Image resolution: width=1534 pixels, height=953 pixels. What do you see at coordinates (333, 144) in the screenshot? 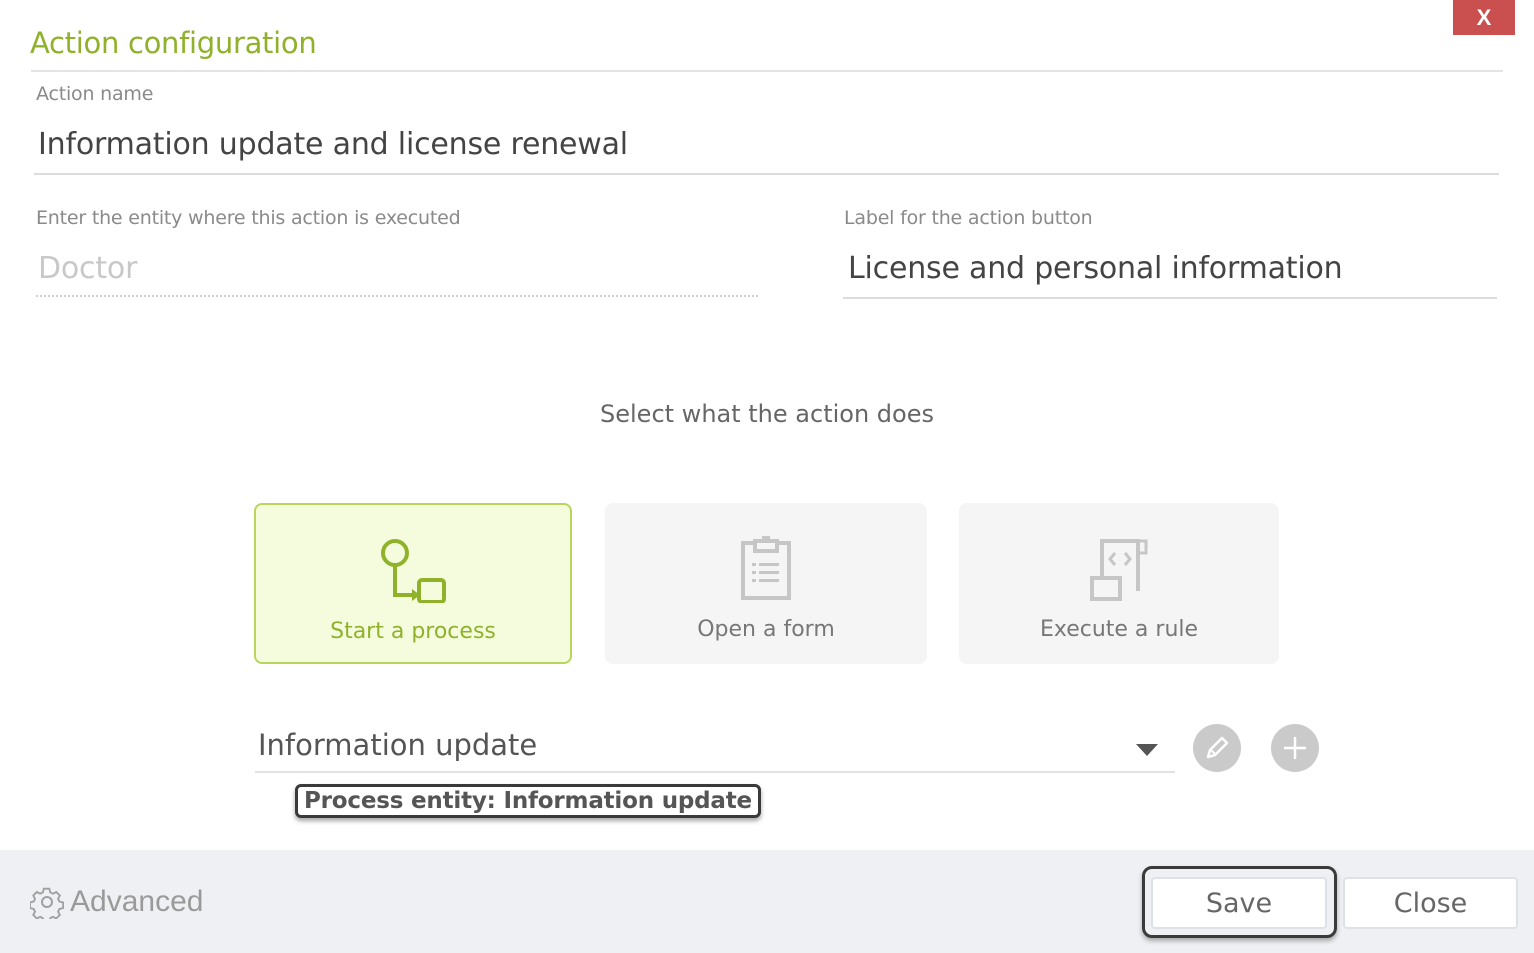
I see `action-name-input: Information update and license renewal` at bounding box center [333, 144].